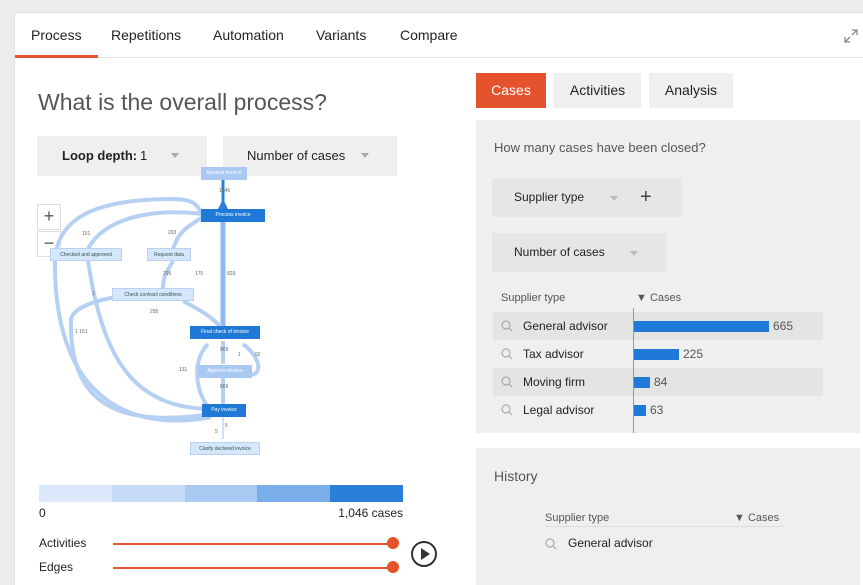  Describe the element at coordinates (86, 234) in the screenshot. I see `edge-label: 151` at that location.